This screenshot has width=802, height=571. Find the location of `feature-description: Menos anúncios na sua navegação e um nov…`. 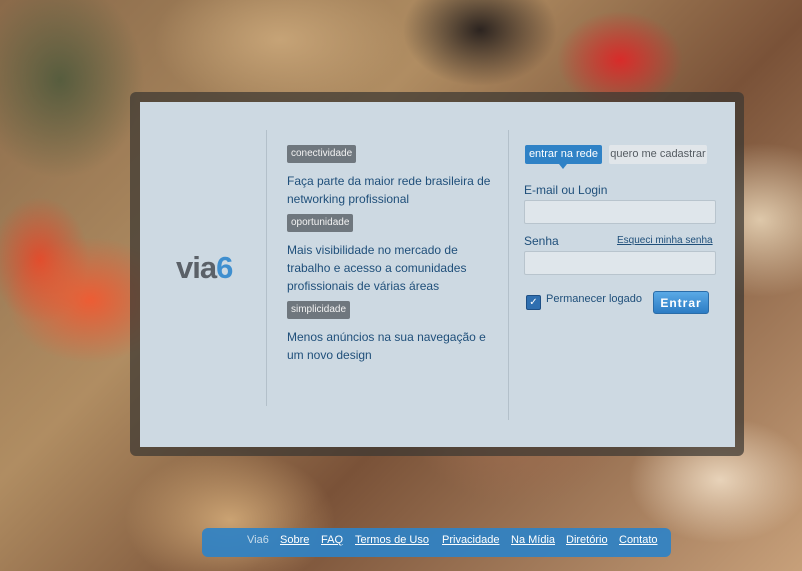

feature-description: Menos anúncios na sua navegação e um nov… is located at coordinates (386, 346).